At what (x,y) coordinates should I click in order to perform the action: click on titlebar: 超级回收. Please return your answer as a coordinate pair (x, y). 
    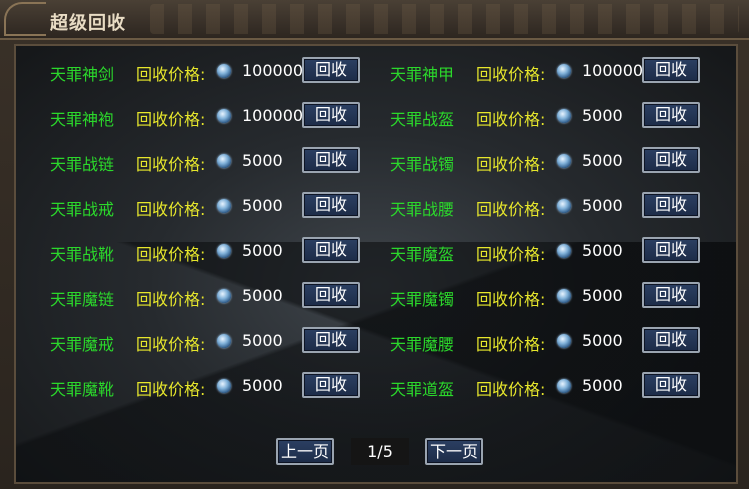
    Looking at the image, I should click on (374, 20).